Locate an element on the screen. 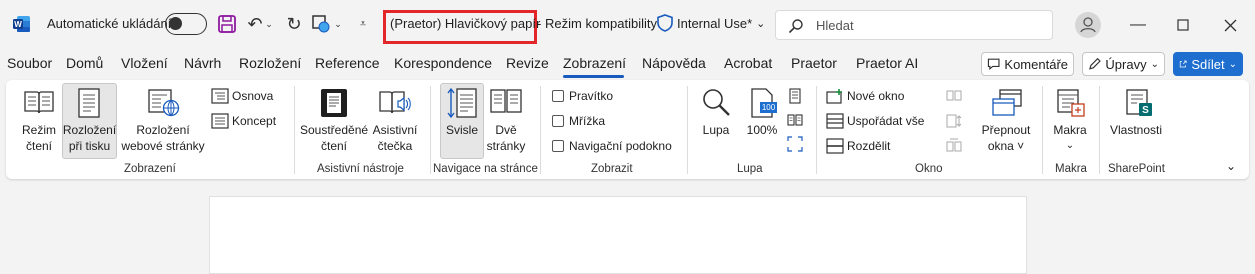 This screenshot has height=274, width=1255. customize-qat-icon: ⩡ is located at coordinates (363, 24).